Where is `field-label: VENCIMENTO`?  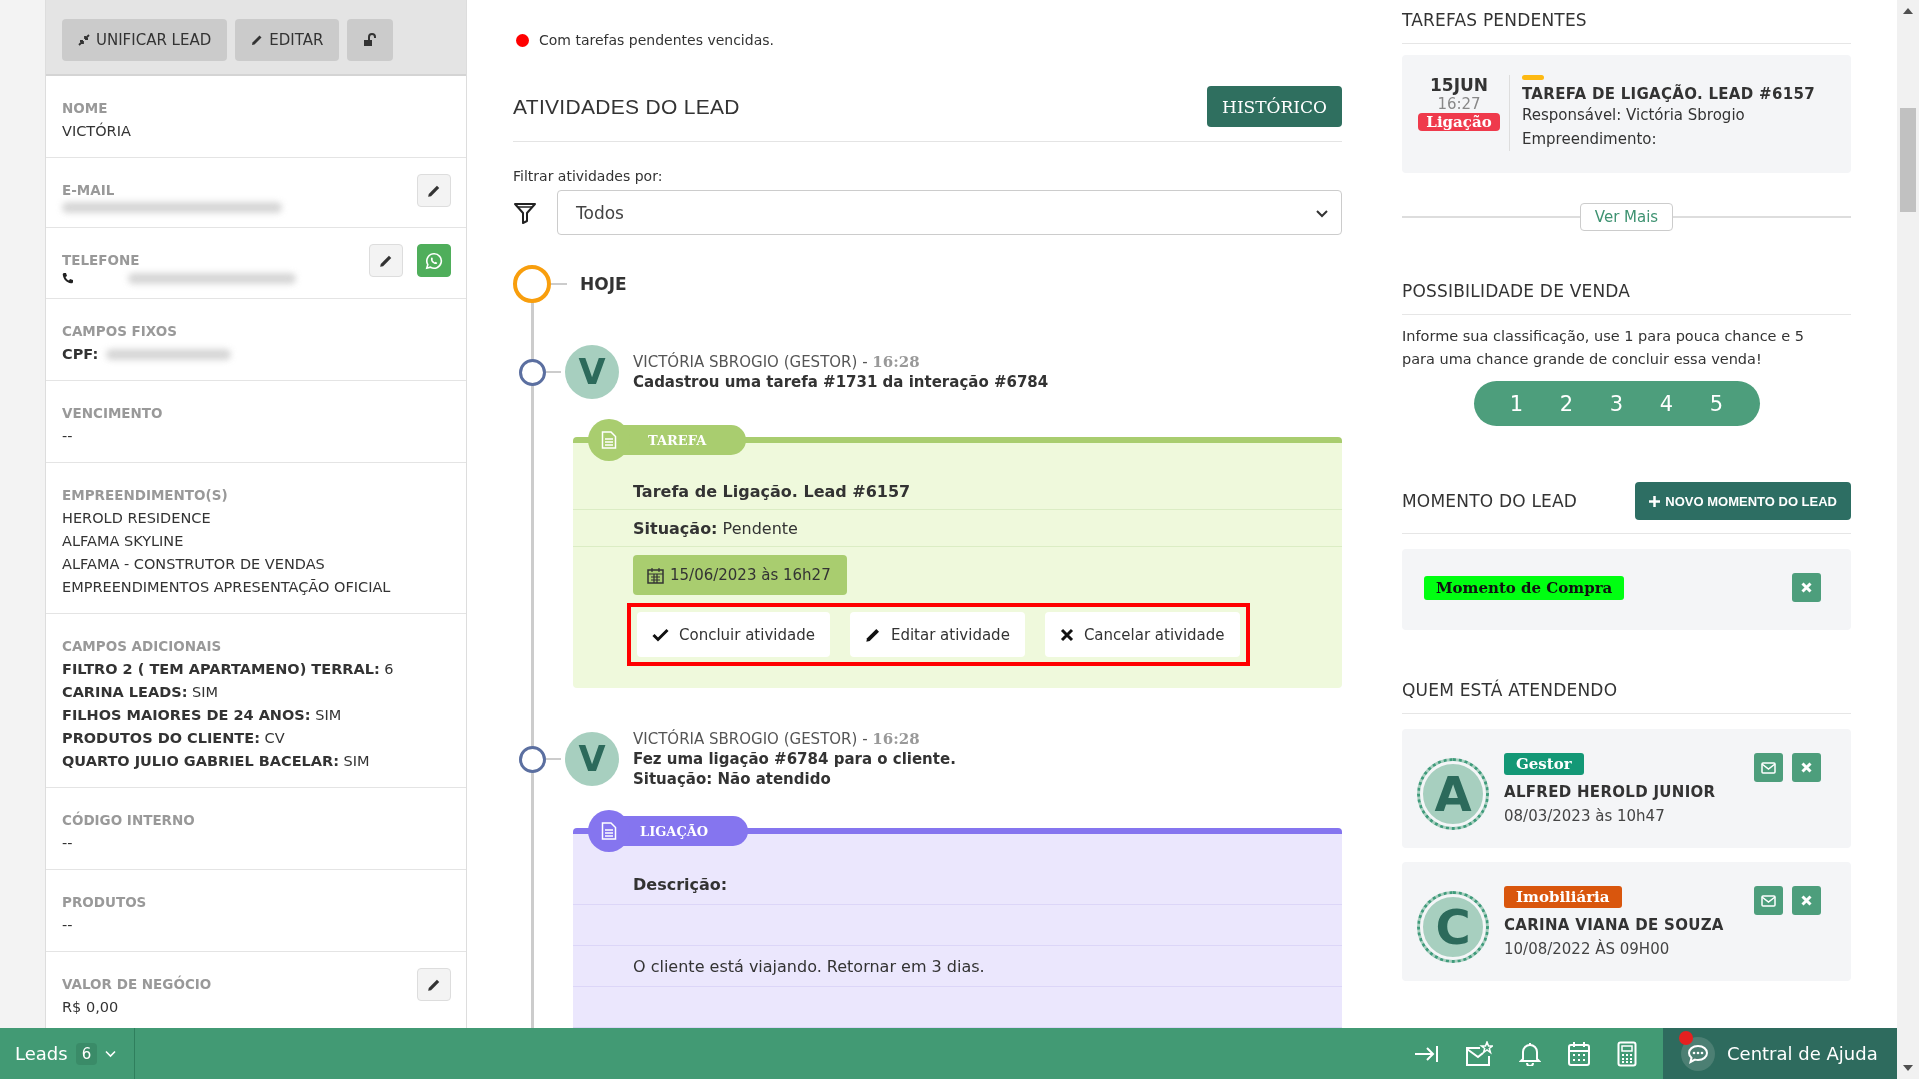
field-label: VENCIMENTO is located at coordinates (112, 413).